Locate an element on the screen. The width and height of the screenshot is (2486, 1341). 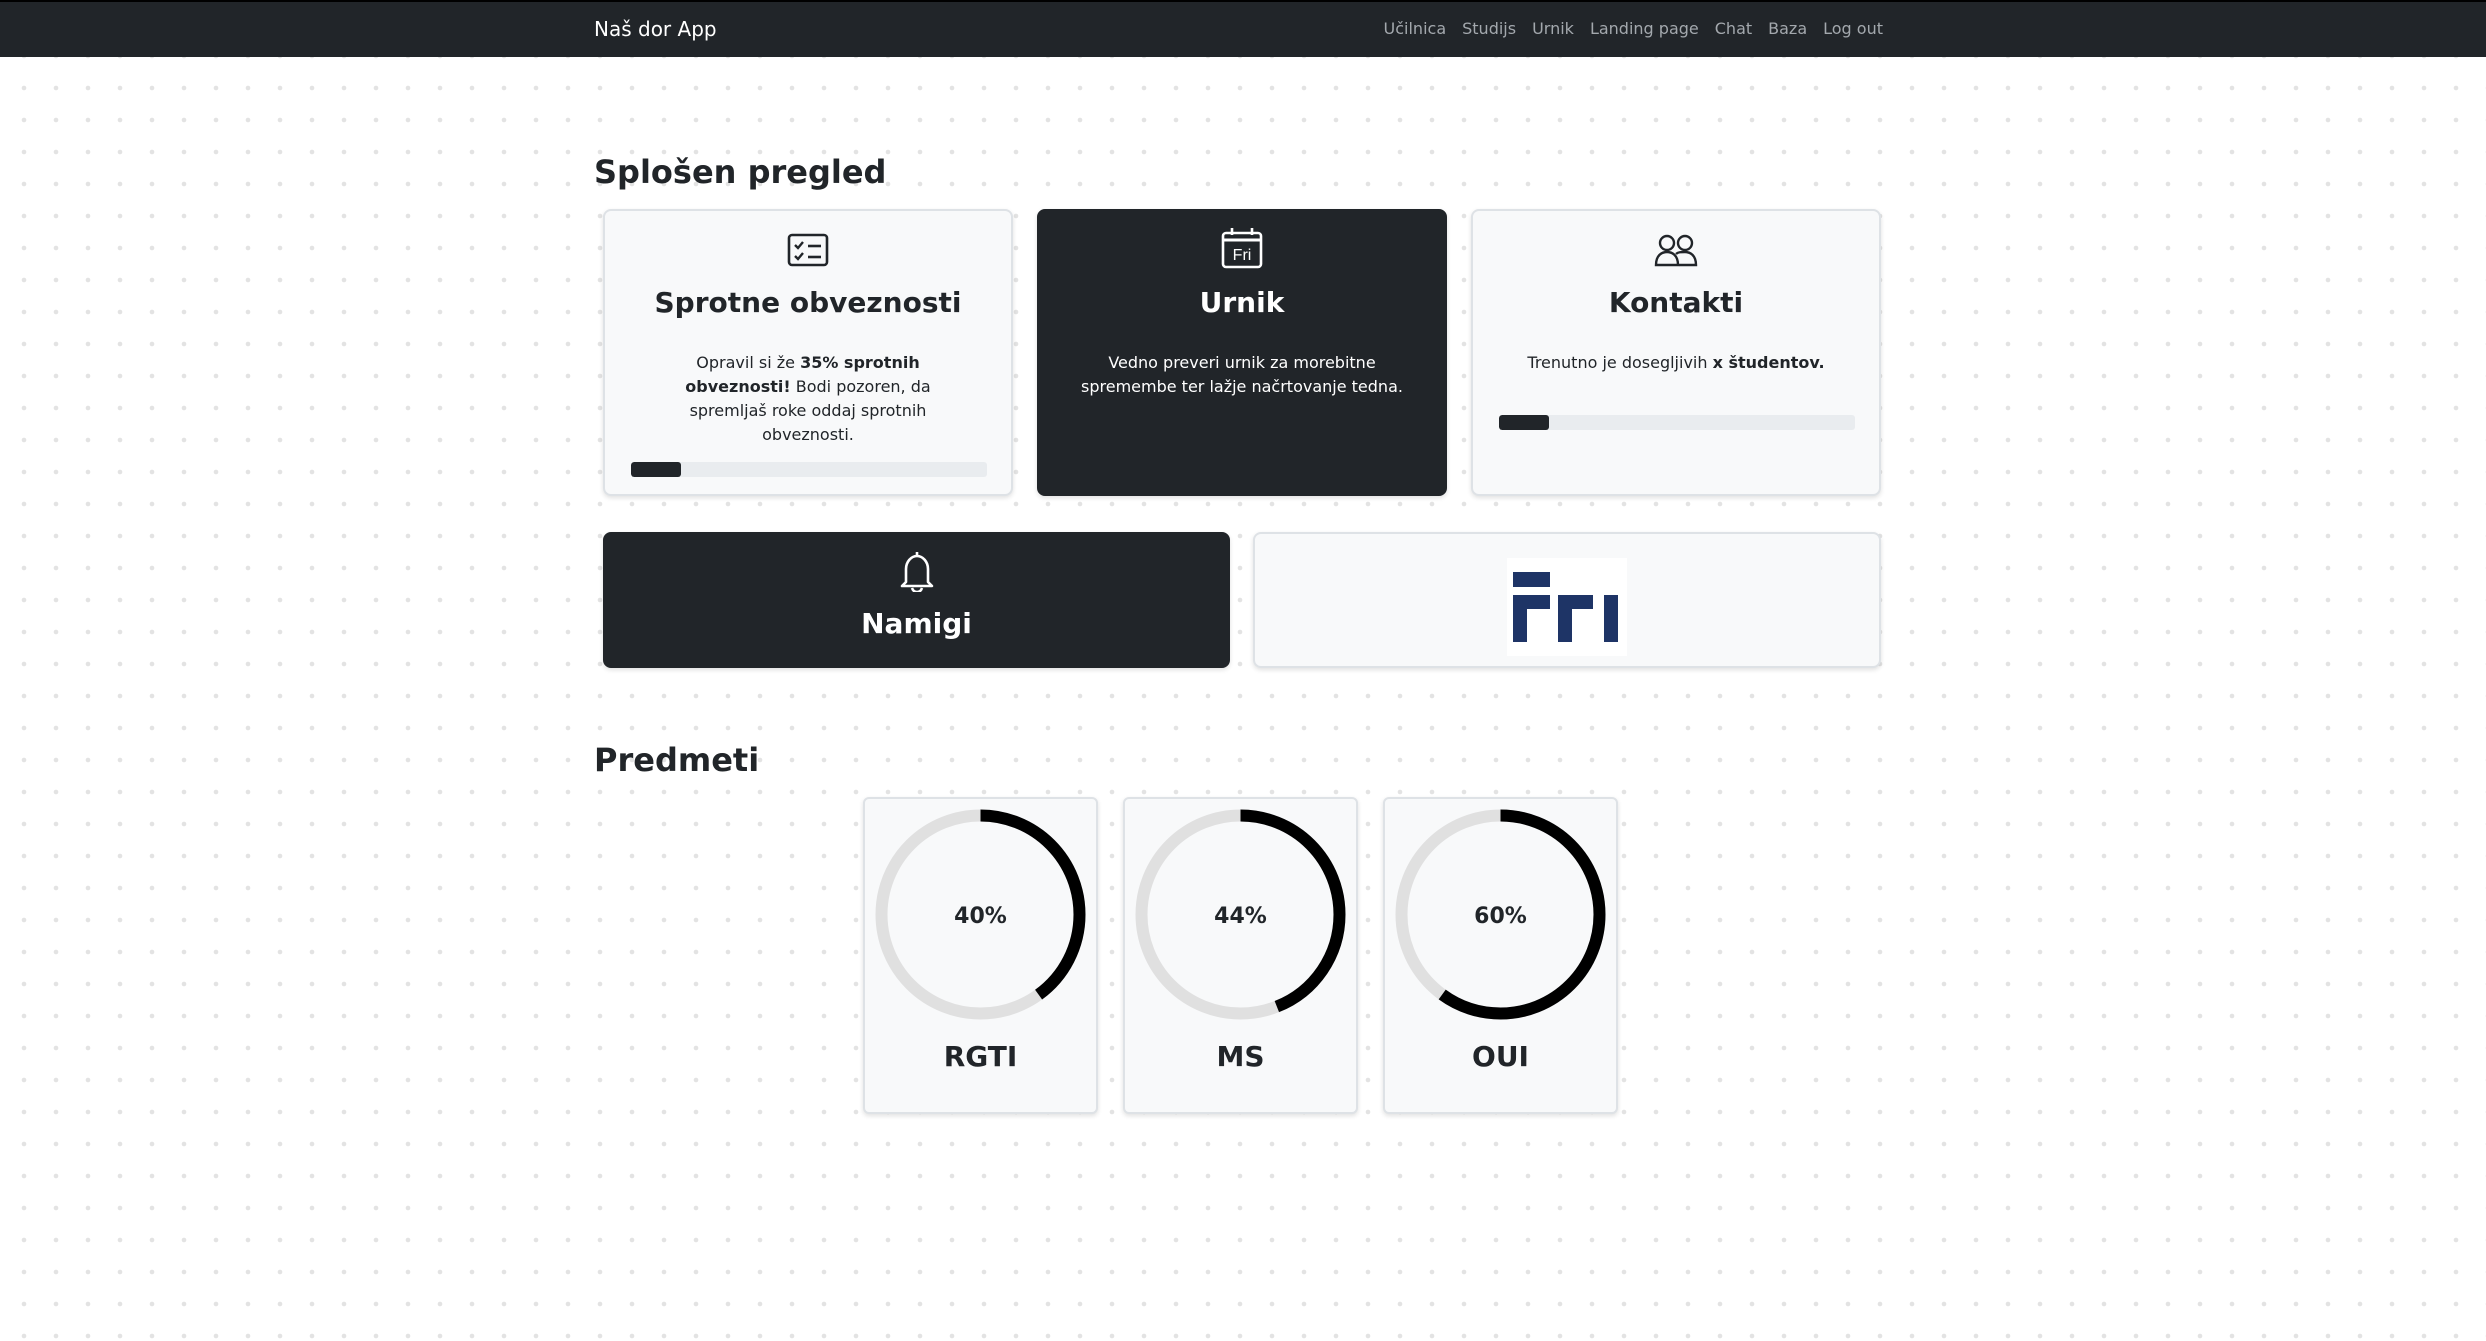
navbar-brand: Naš dor App is located at coordinates (655, 29).